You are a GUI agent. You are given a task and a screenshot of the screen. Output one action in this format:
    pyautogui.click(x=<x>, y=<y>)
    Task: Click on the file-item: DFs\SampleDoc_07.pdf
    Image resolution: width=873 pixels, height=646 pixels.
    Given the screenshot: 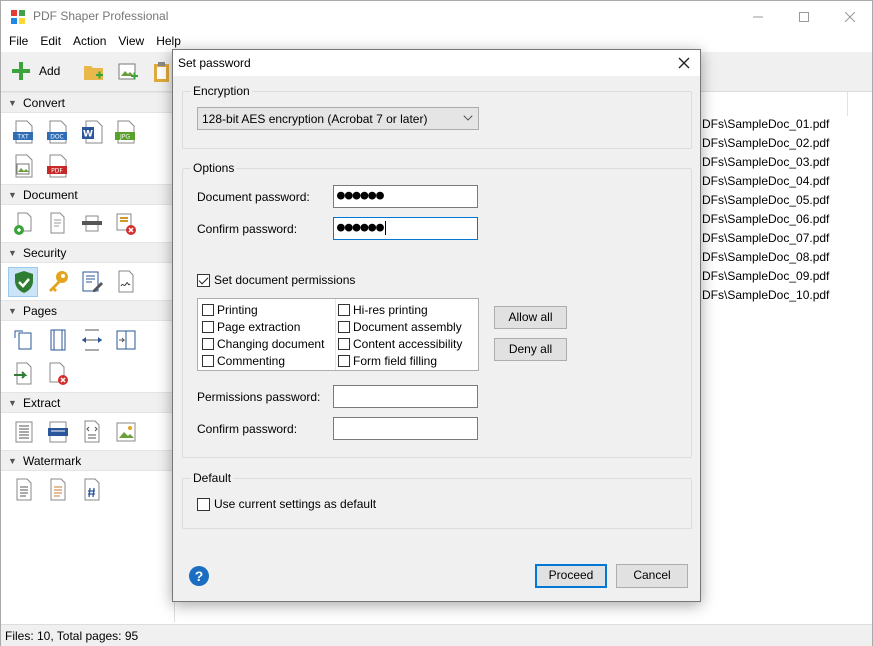 What is the action you would take?
    pyautogui.click(x=765, y=238)
    